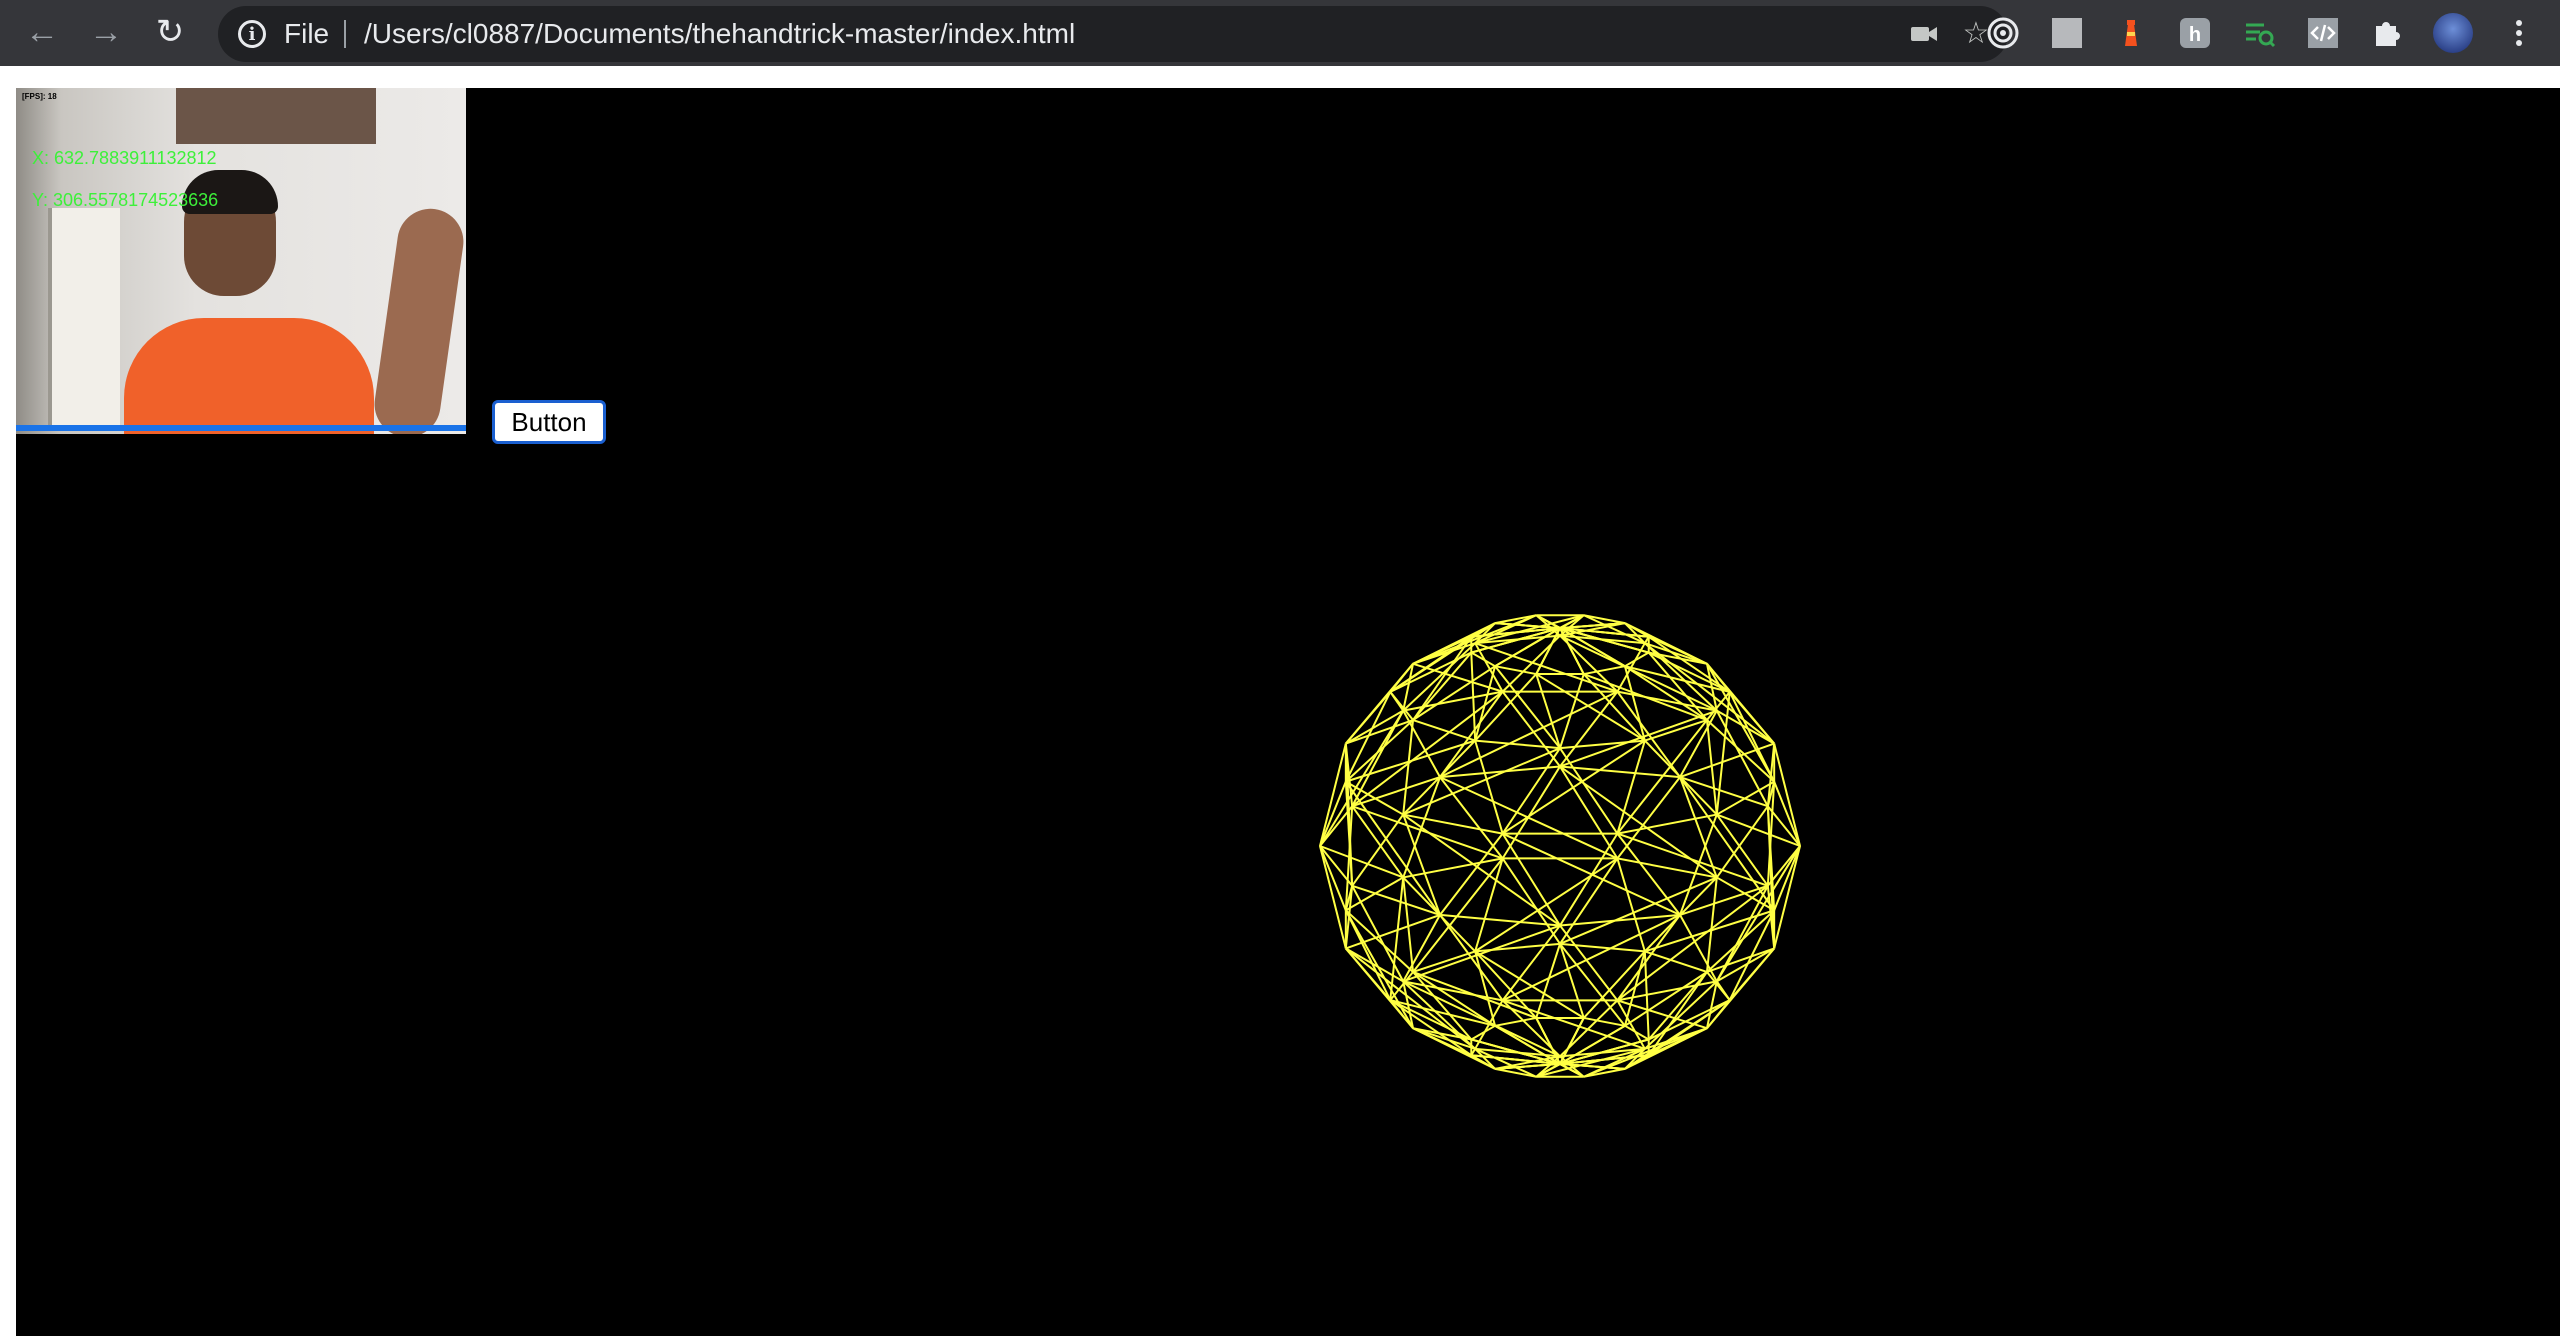 The height and width of the screenshot is (1336, 2560). What do you see at coordinates (276, 116) in the screenshot?
I see `video-wall-frame` at bounding box center [276, 116].